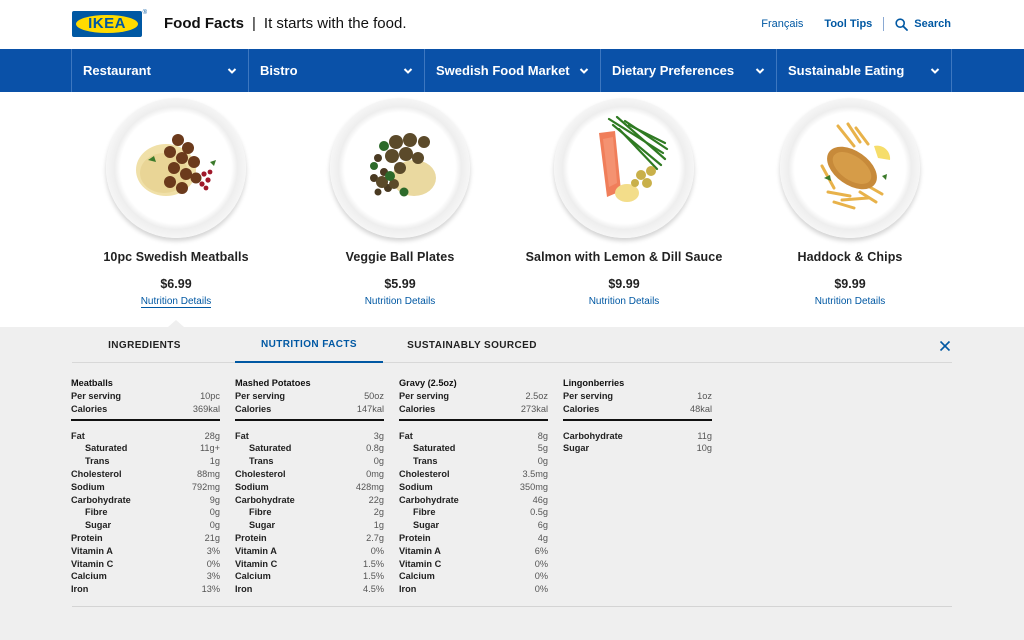 Image resolution: width=1024 pixels, height=640 pixels. Describe the element at coordinates (704, 435) in the screenshot. I see `nutrition-value: 11g` at that location.